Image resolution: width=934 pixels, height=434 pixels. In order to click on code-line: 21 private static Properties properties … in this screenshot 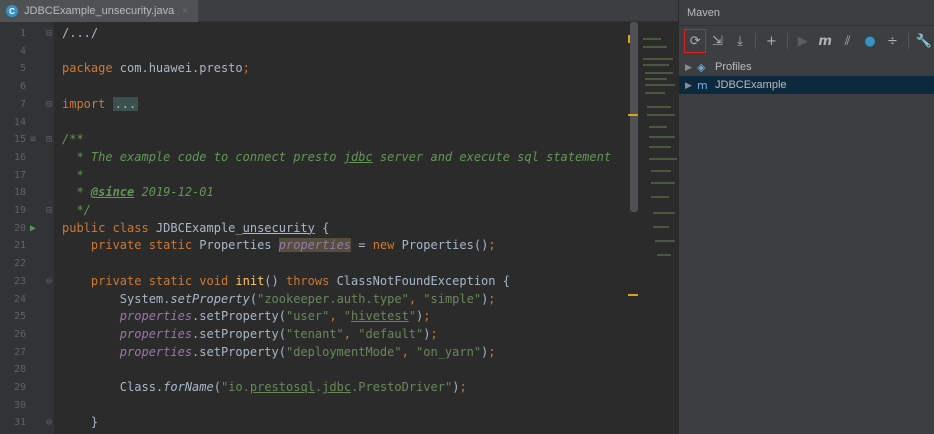, I will do `click(339, 246)`.